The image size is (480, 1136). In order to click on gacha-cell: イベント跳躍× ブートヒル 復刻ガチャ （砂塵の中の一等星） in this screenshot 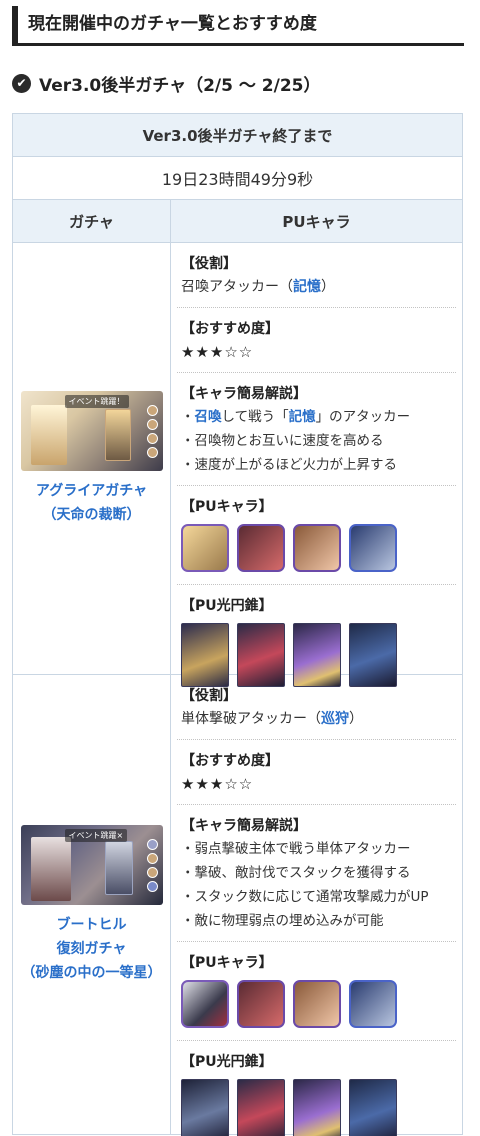, I will do `click(92, 904)`.